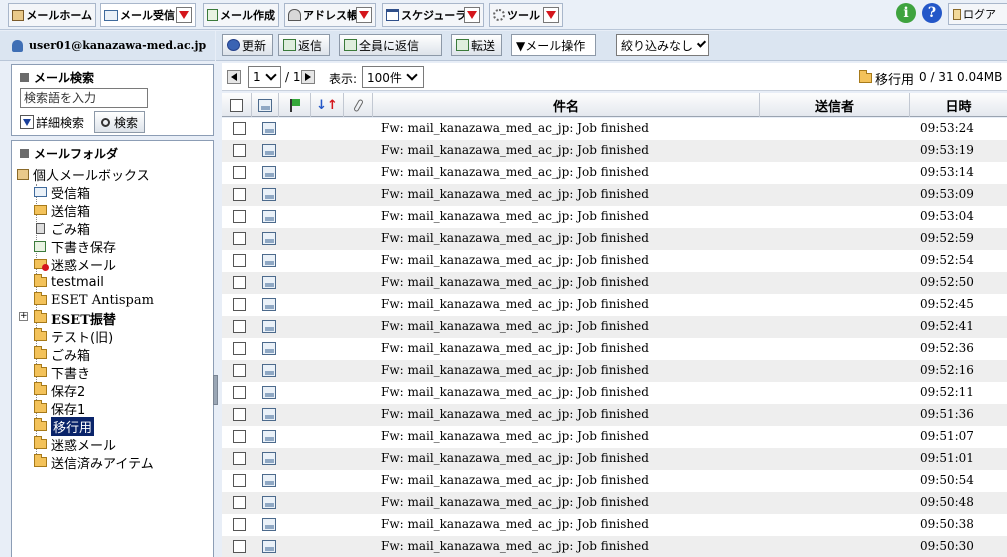  What do you see at coordinates (75, 444) in the screenshot?
I see `folder-junk: 迷惑メール` at bounding box center [75, 444].